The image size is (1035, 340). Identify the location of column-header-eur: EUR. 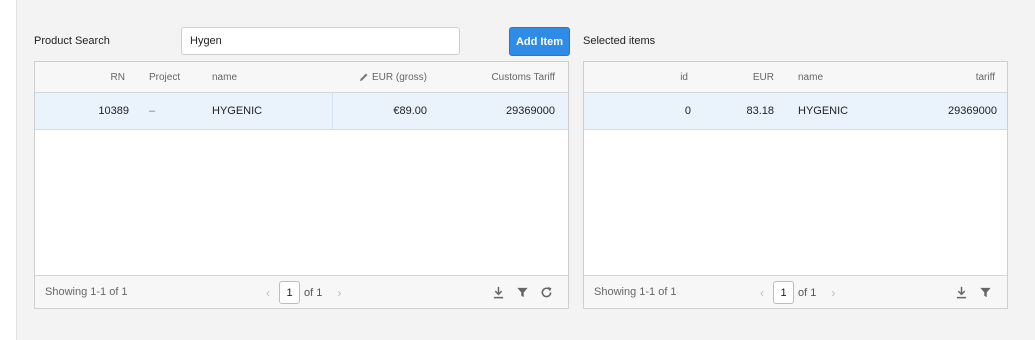
(744, 77).